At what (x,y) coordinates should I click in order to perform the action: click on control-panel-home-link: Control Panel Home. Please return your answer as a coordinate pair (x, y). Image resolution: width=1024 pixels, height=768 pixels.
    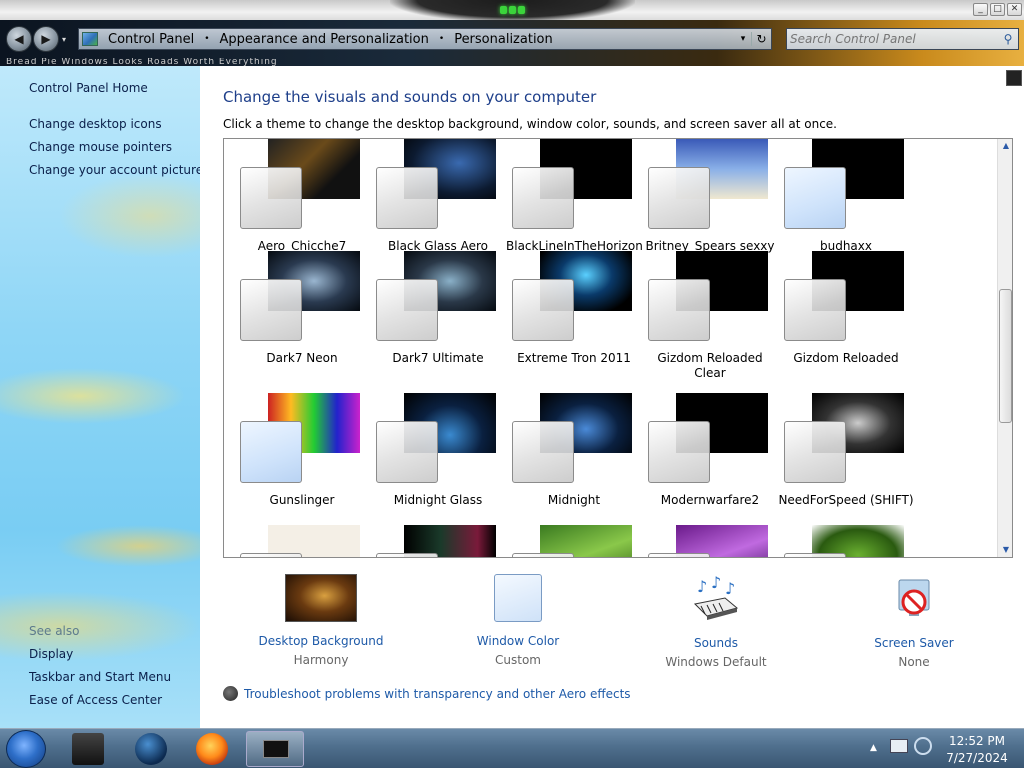
    Looking at the image, I should click on (88, 88).